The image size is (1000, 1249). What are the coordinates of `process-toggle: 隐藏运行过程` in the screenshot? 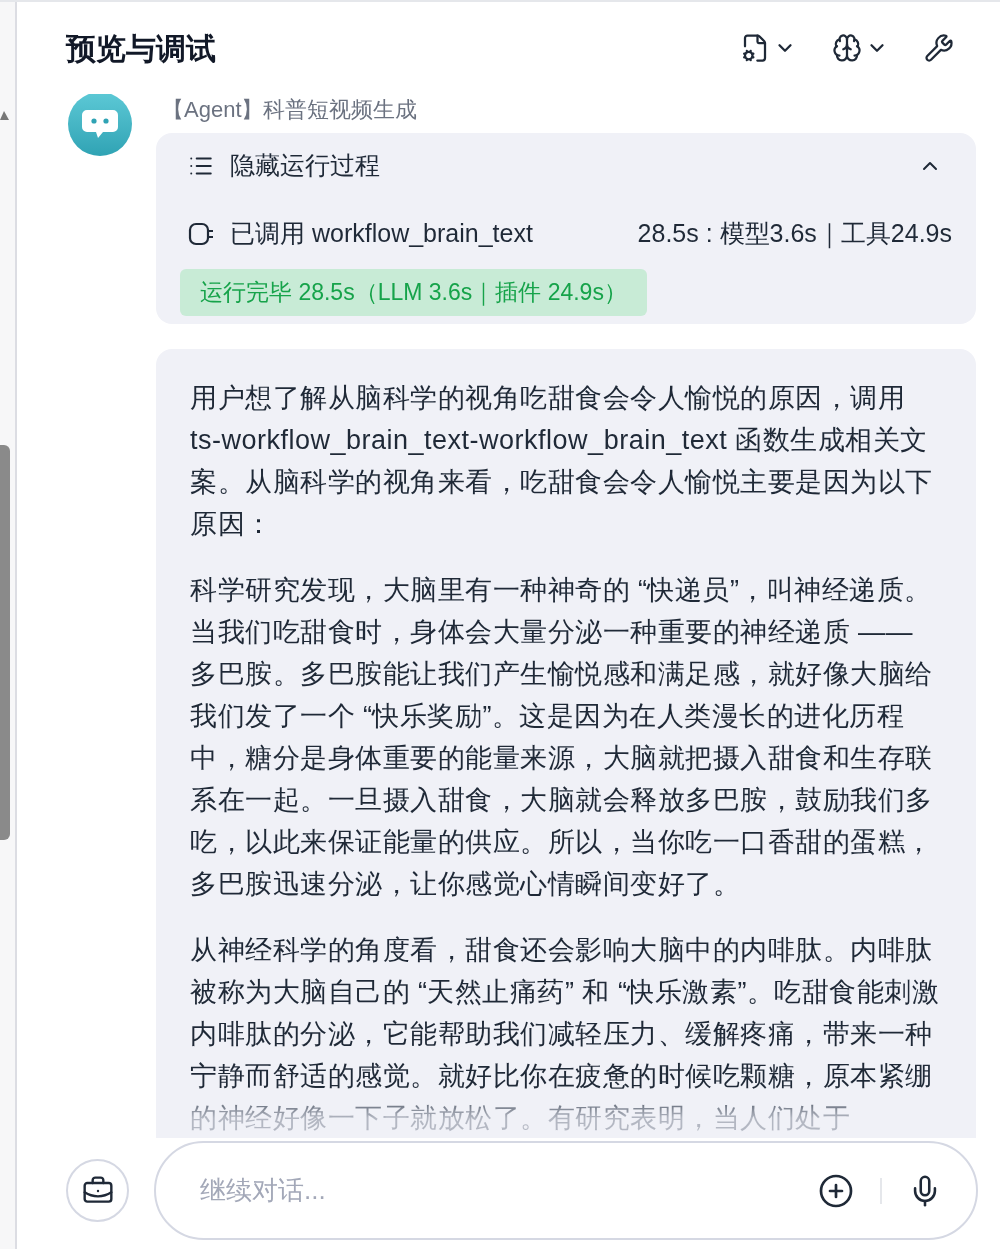 It's located at (566, 166).